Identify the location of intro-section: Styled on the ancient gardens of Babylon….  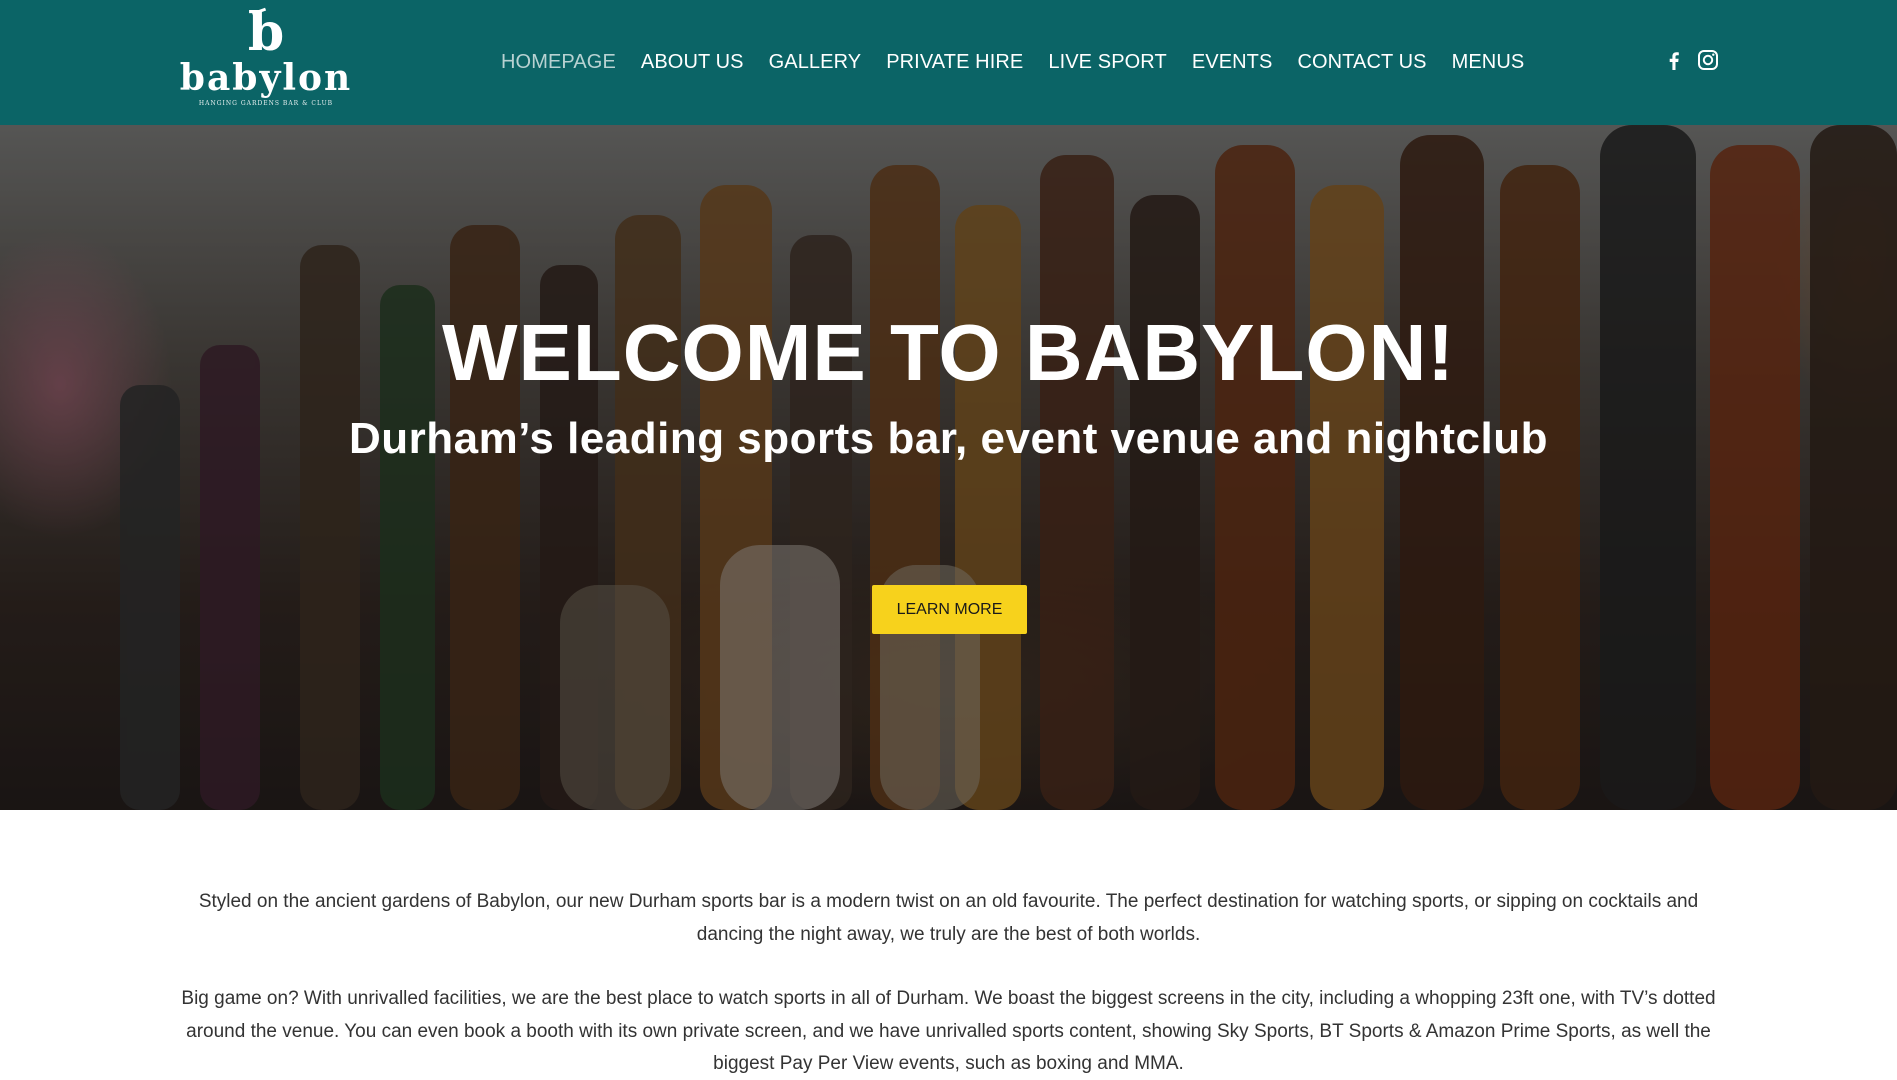
(948, 983).